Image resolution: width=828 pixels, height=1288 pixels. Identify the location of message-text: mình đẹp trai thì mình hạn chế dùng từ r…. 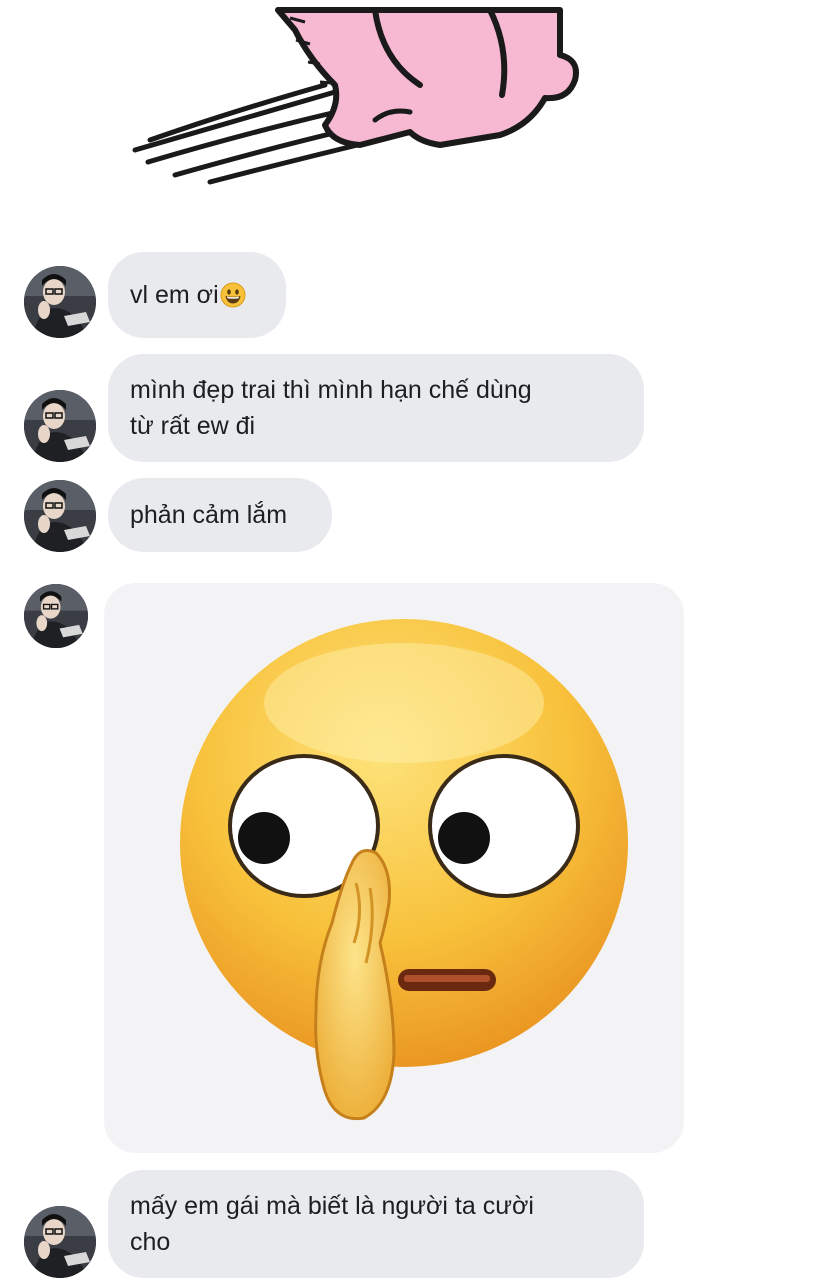
(331, 408).